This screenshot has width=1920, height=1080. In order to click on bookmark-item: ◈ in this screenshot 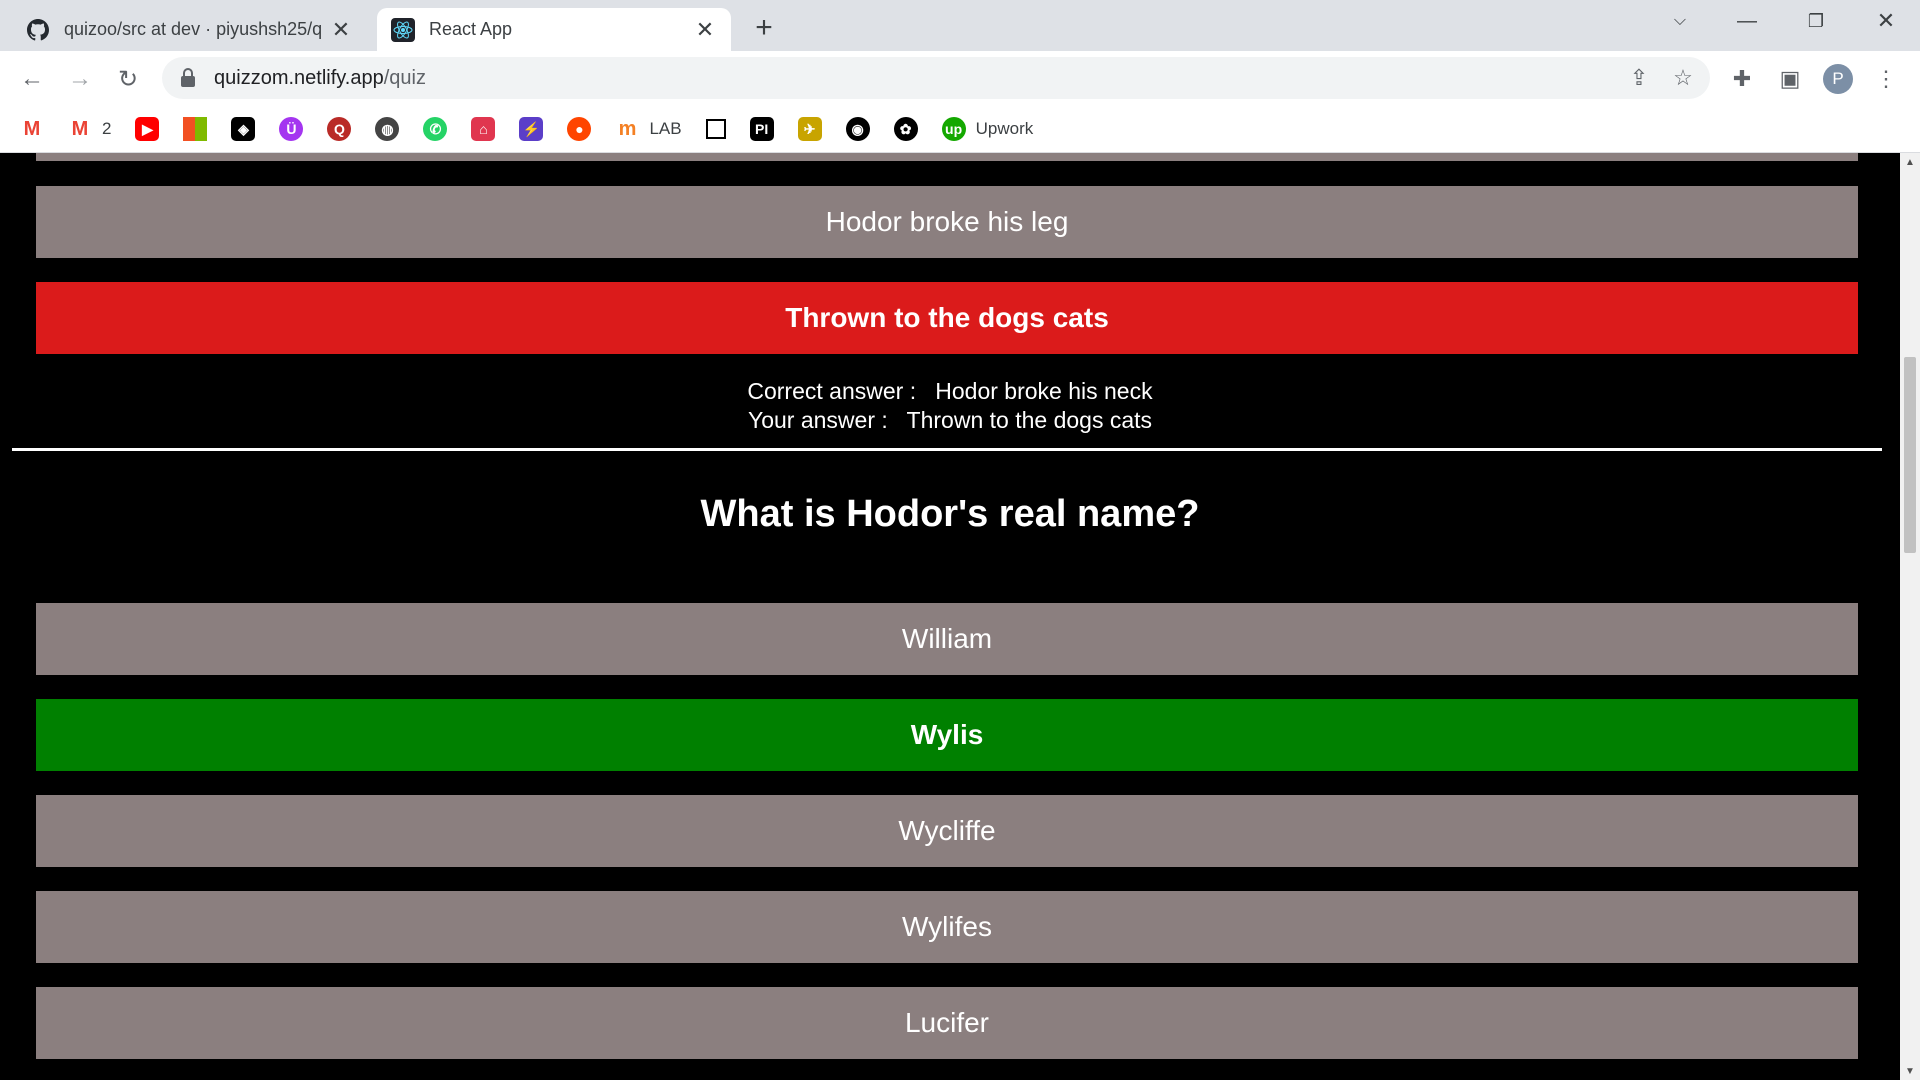, I will do `click(243, 129)`.